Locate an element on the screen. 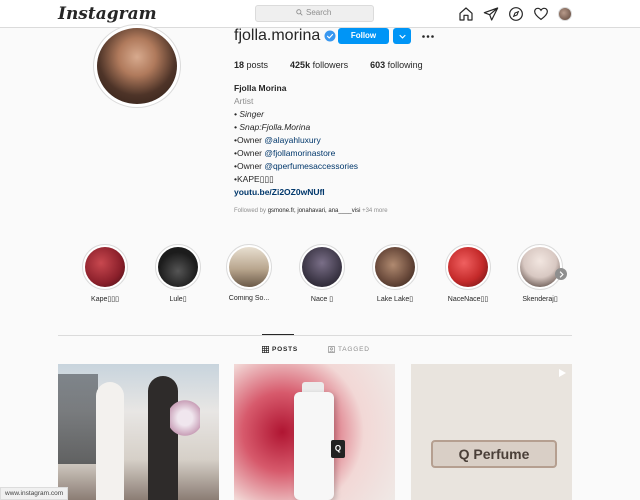 This screenshot has height=500, width=640. bio-line-owner-2: •Owner @fjollamorinastore is located at coordinates (296, 153).